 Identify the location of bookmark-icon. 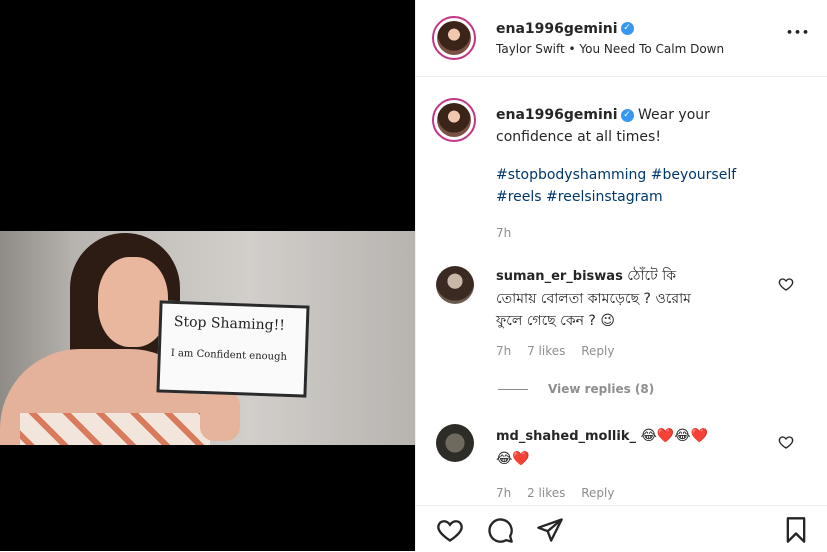
(796, 530).